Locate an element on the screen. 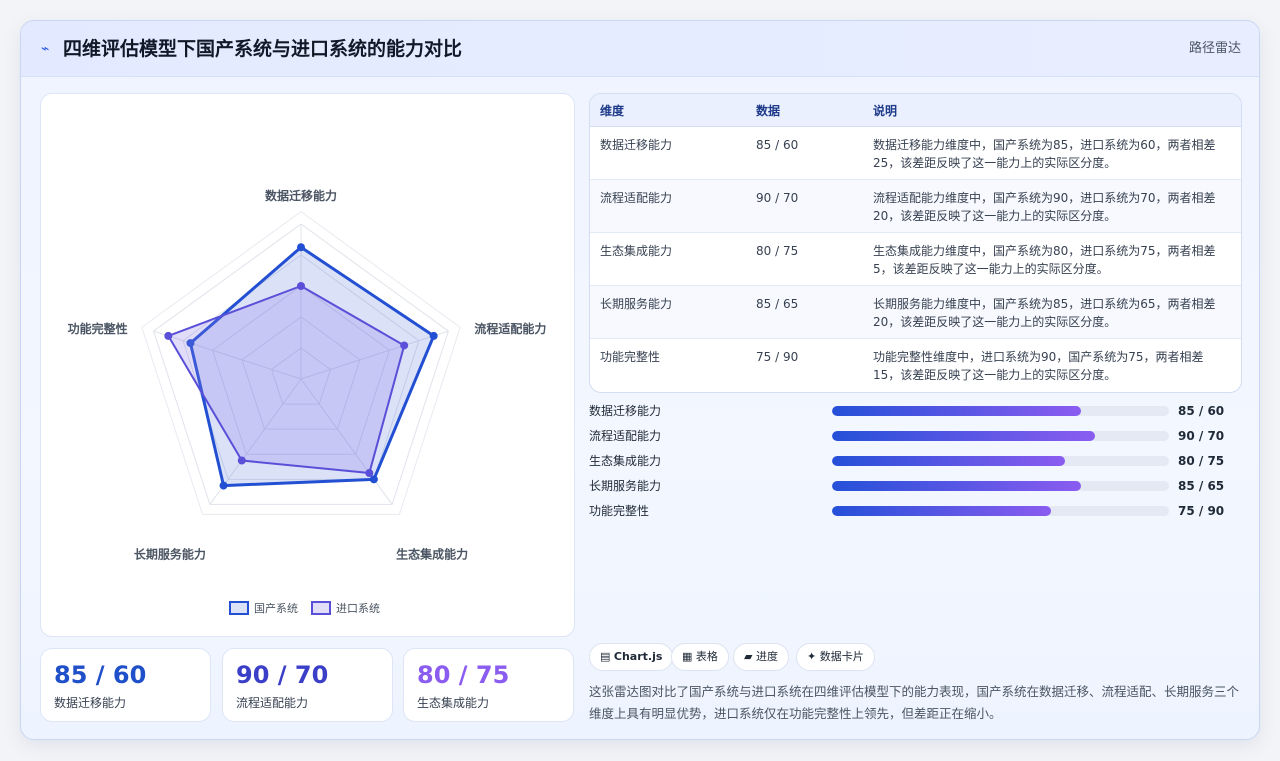 This screenshot has width=1280, height=761. stat-value: 80 / 75 is located at coordinates (463, 675).